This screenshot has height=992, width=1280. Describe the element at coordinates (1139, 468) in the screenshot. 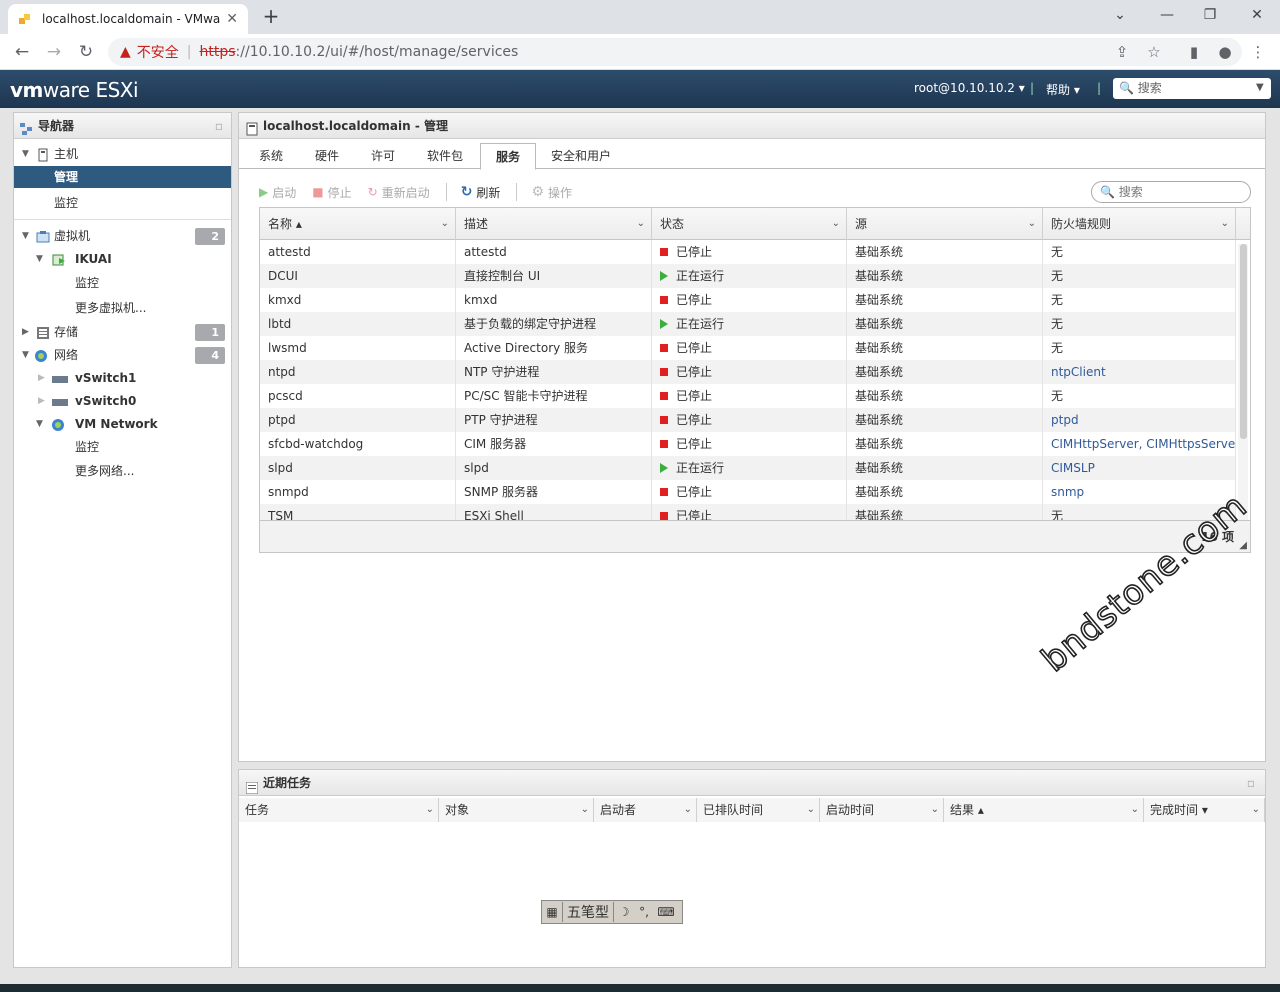

I see `service-fw-cell: CIMSLP` at that location.